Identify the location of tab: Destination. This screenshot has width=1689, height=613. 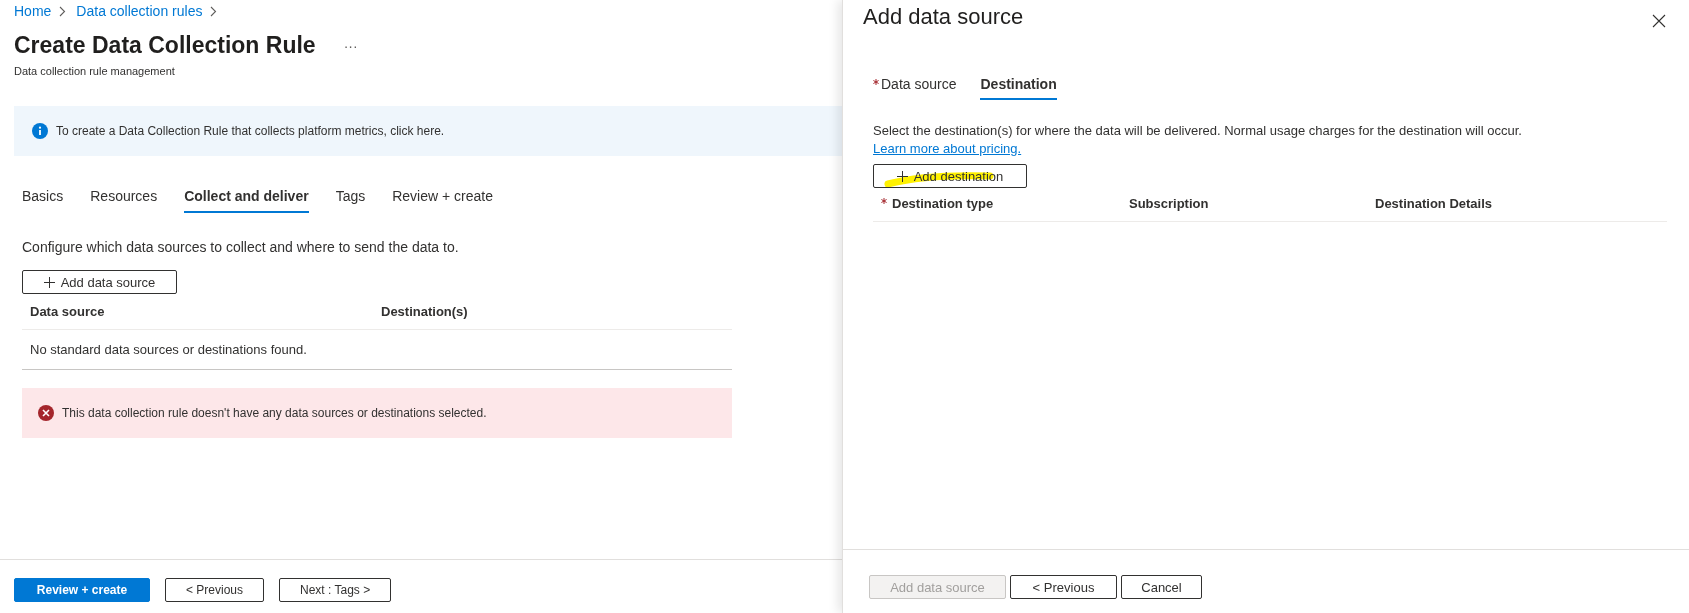
(1018, 88).